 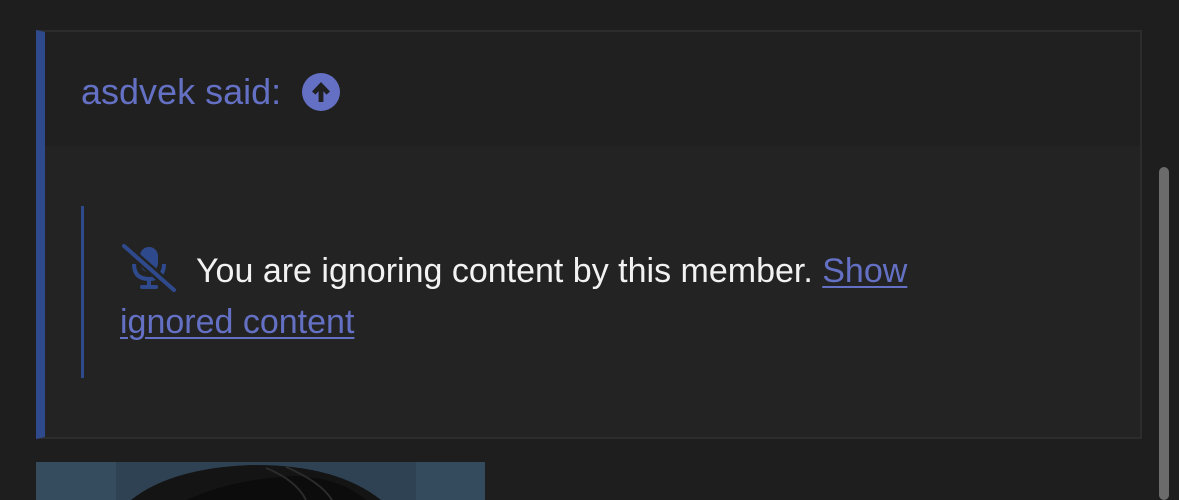 I want to click on ignored-content-message: You are ignoring content by this member., so click(x=504, y=271).